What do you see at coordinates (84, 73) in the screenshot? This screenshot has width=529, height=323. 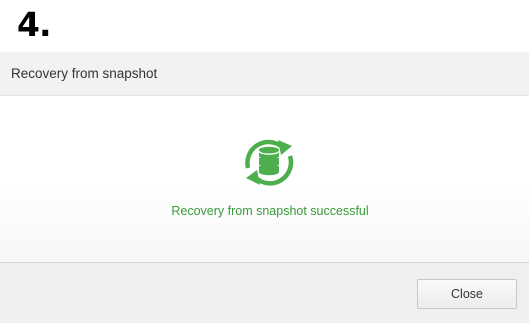 I see `dialog-title: Recovery from snapshot` at bounding box center [84, 73].